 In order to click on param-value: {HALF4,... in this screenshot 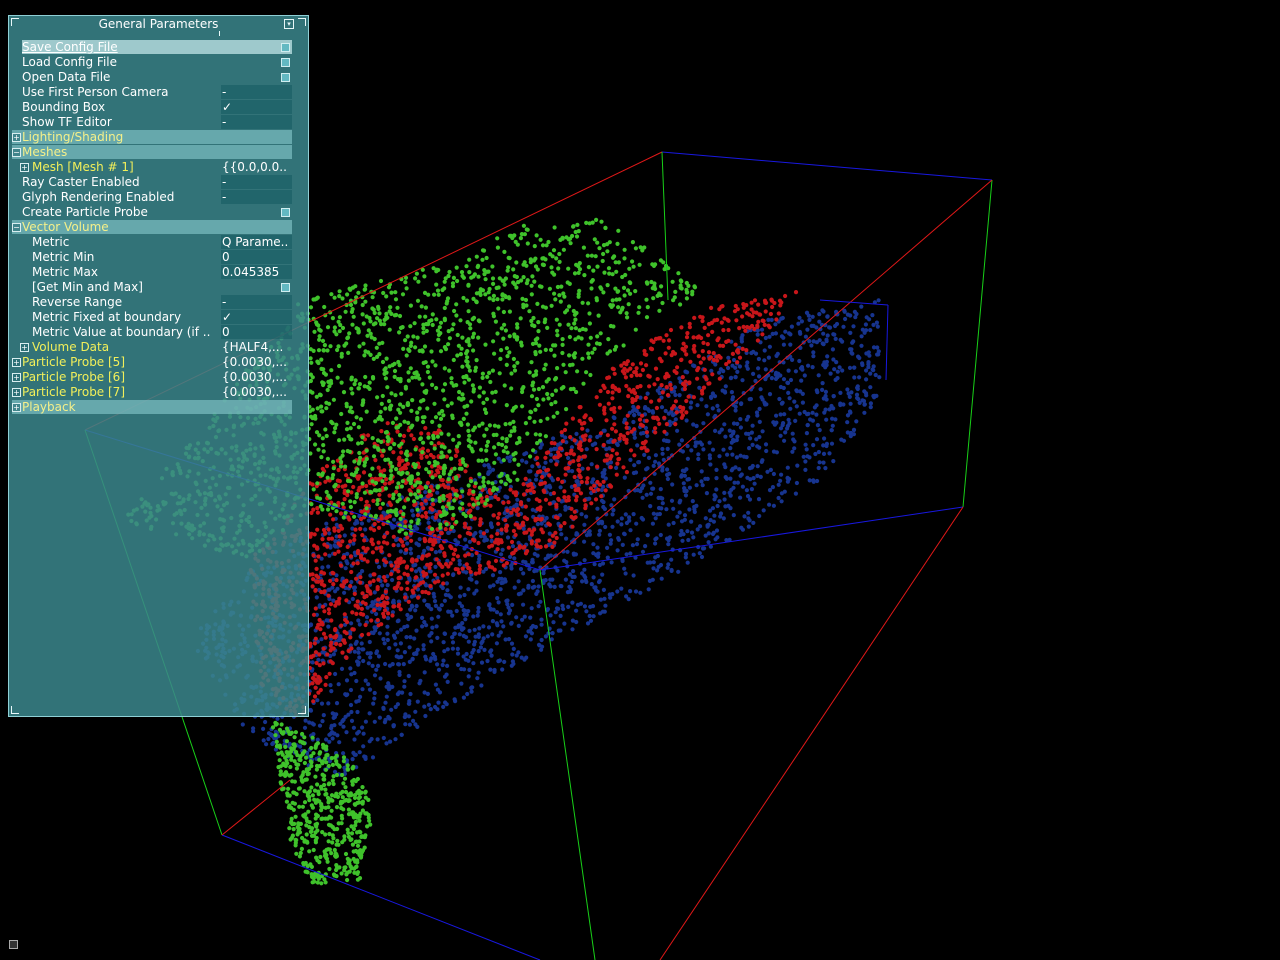, I will do `click(256, 347)`.